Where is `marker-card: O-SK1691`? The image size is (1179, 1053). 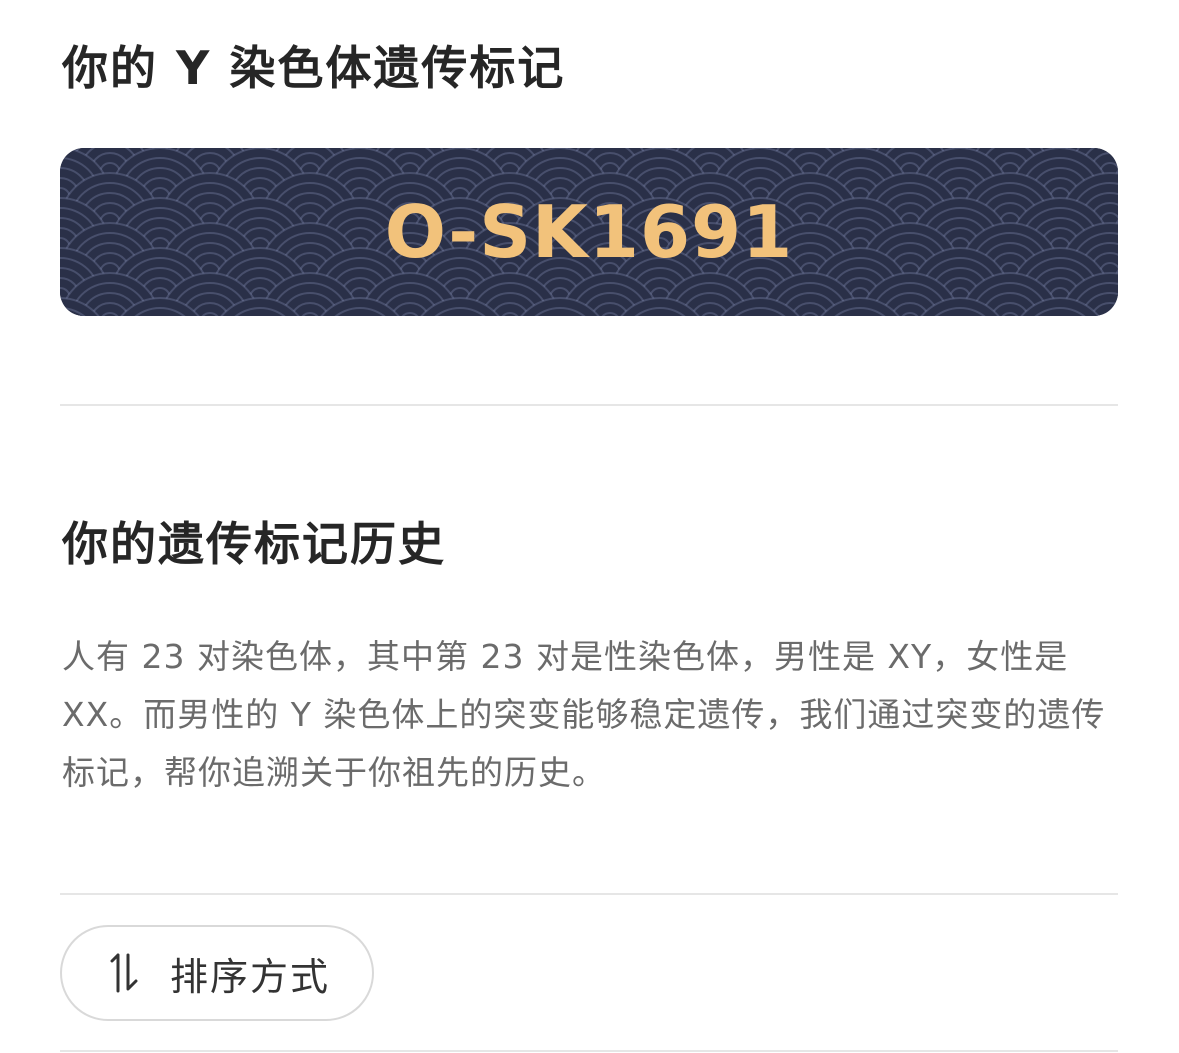 marker-card: O-SK1691 is located at coordinates (589, 232).